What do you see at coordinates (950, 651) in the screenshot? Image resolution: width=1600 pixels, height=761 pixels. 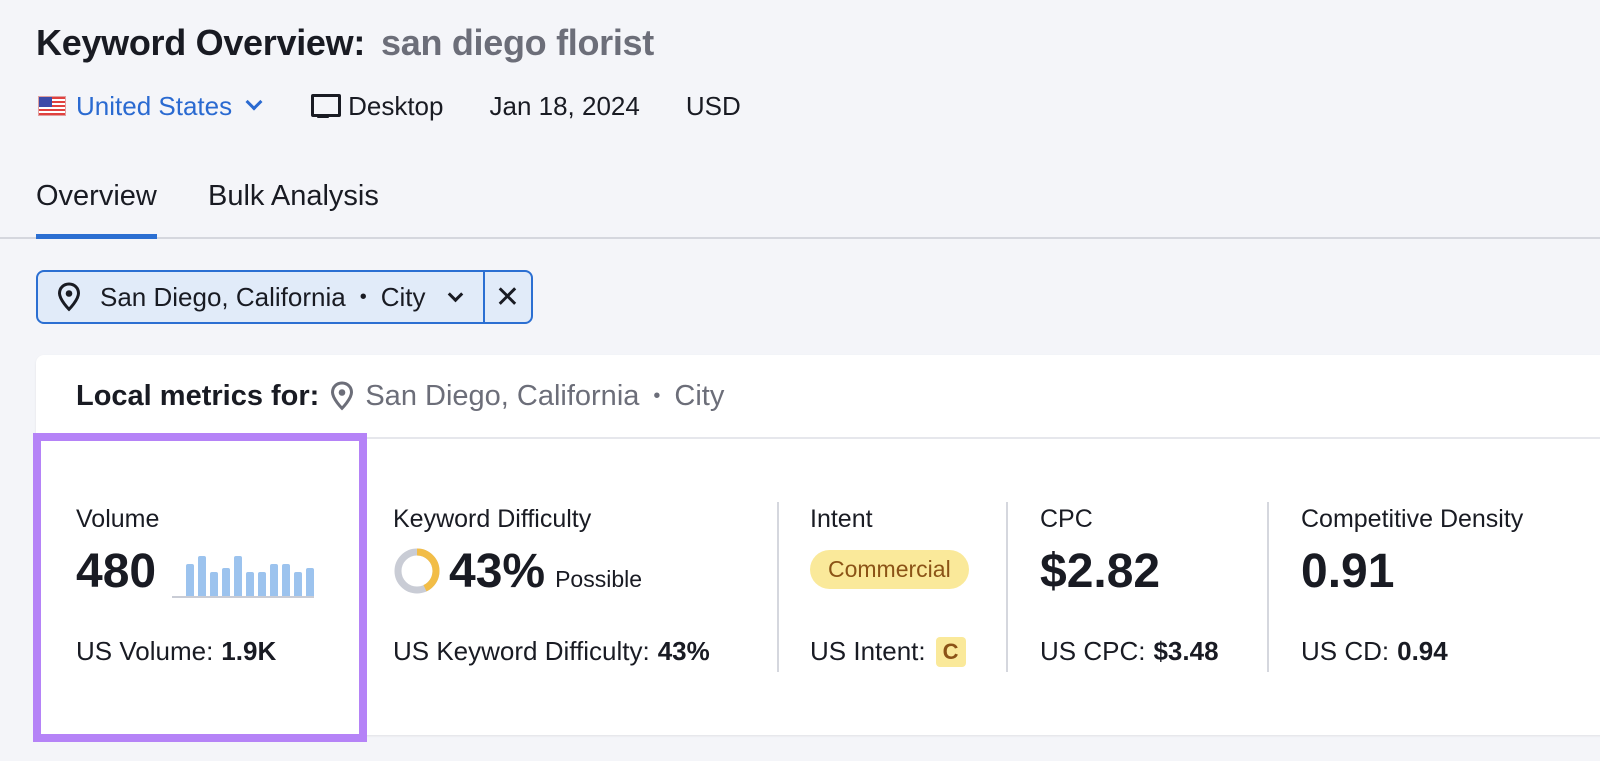 I see `us-intent-badge: C` at bounding box center [950, 651].